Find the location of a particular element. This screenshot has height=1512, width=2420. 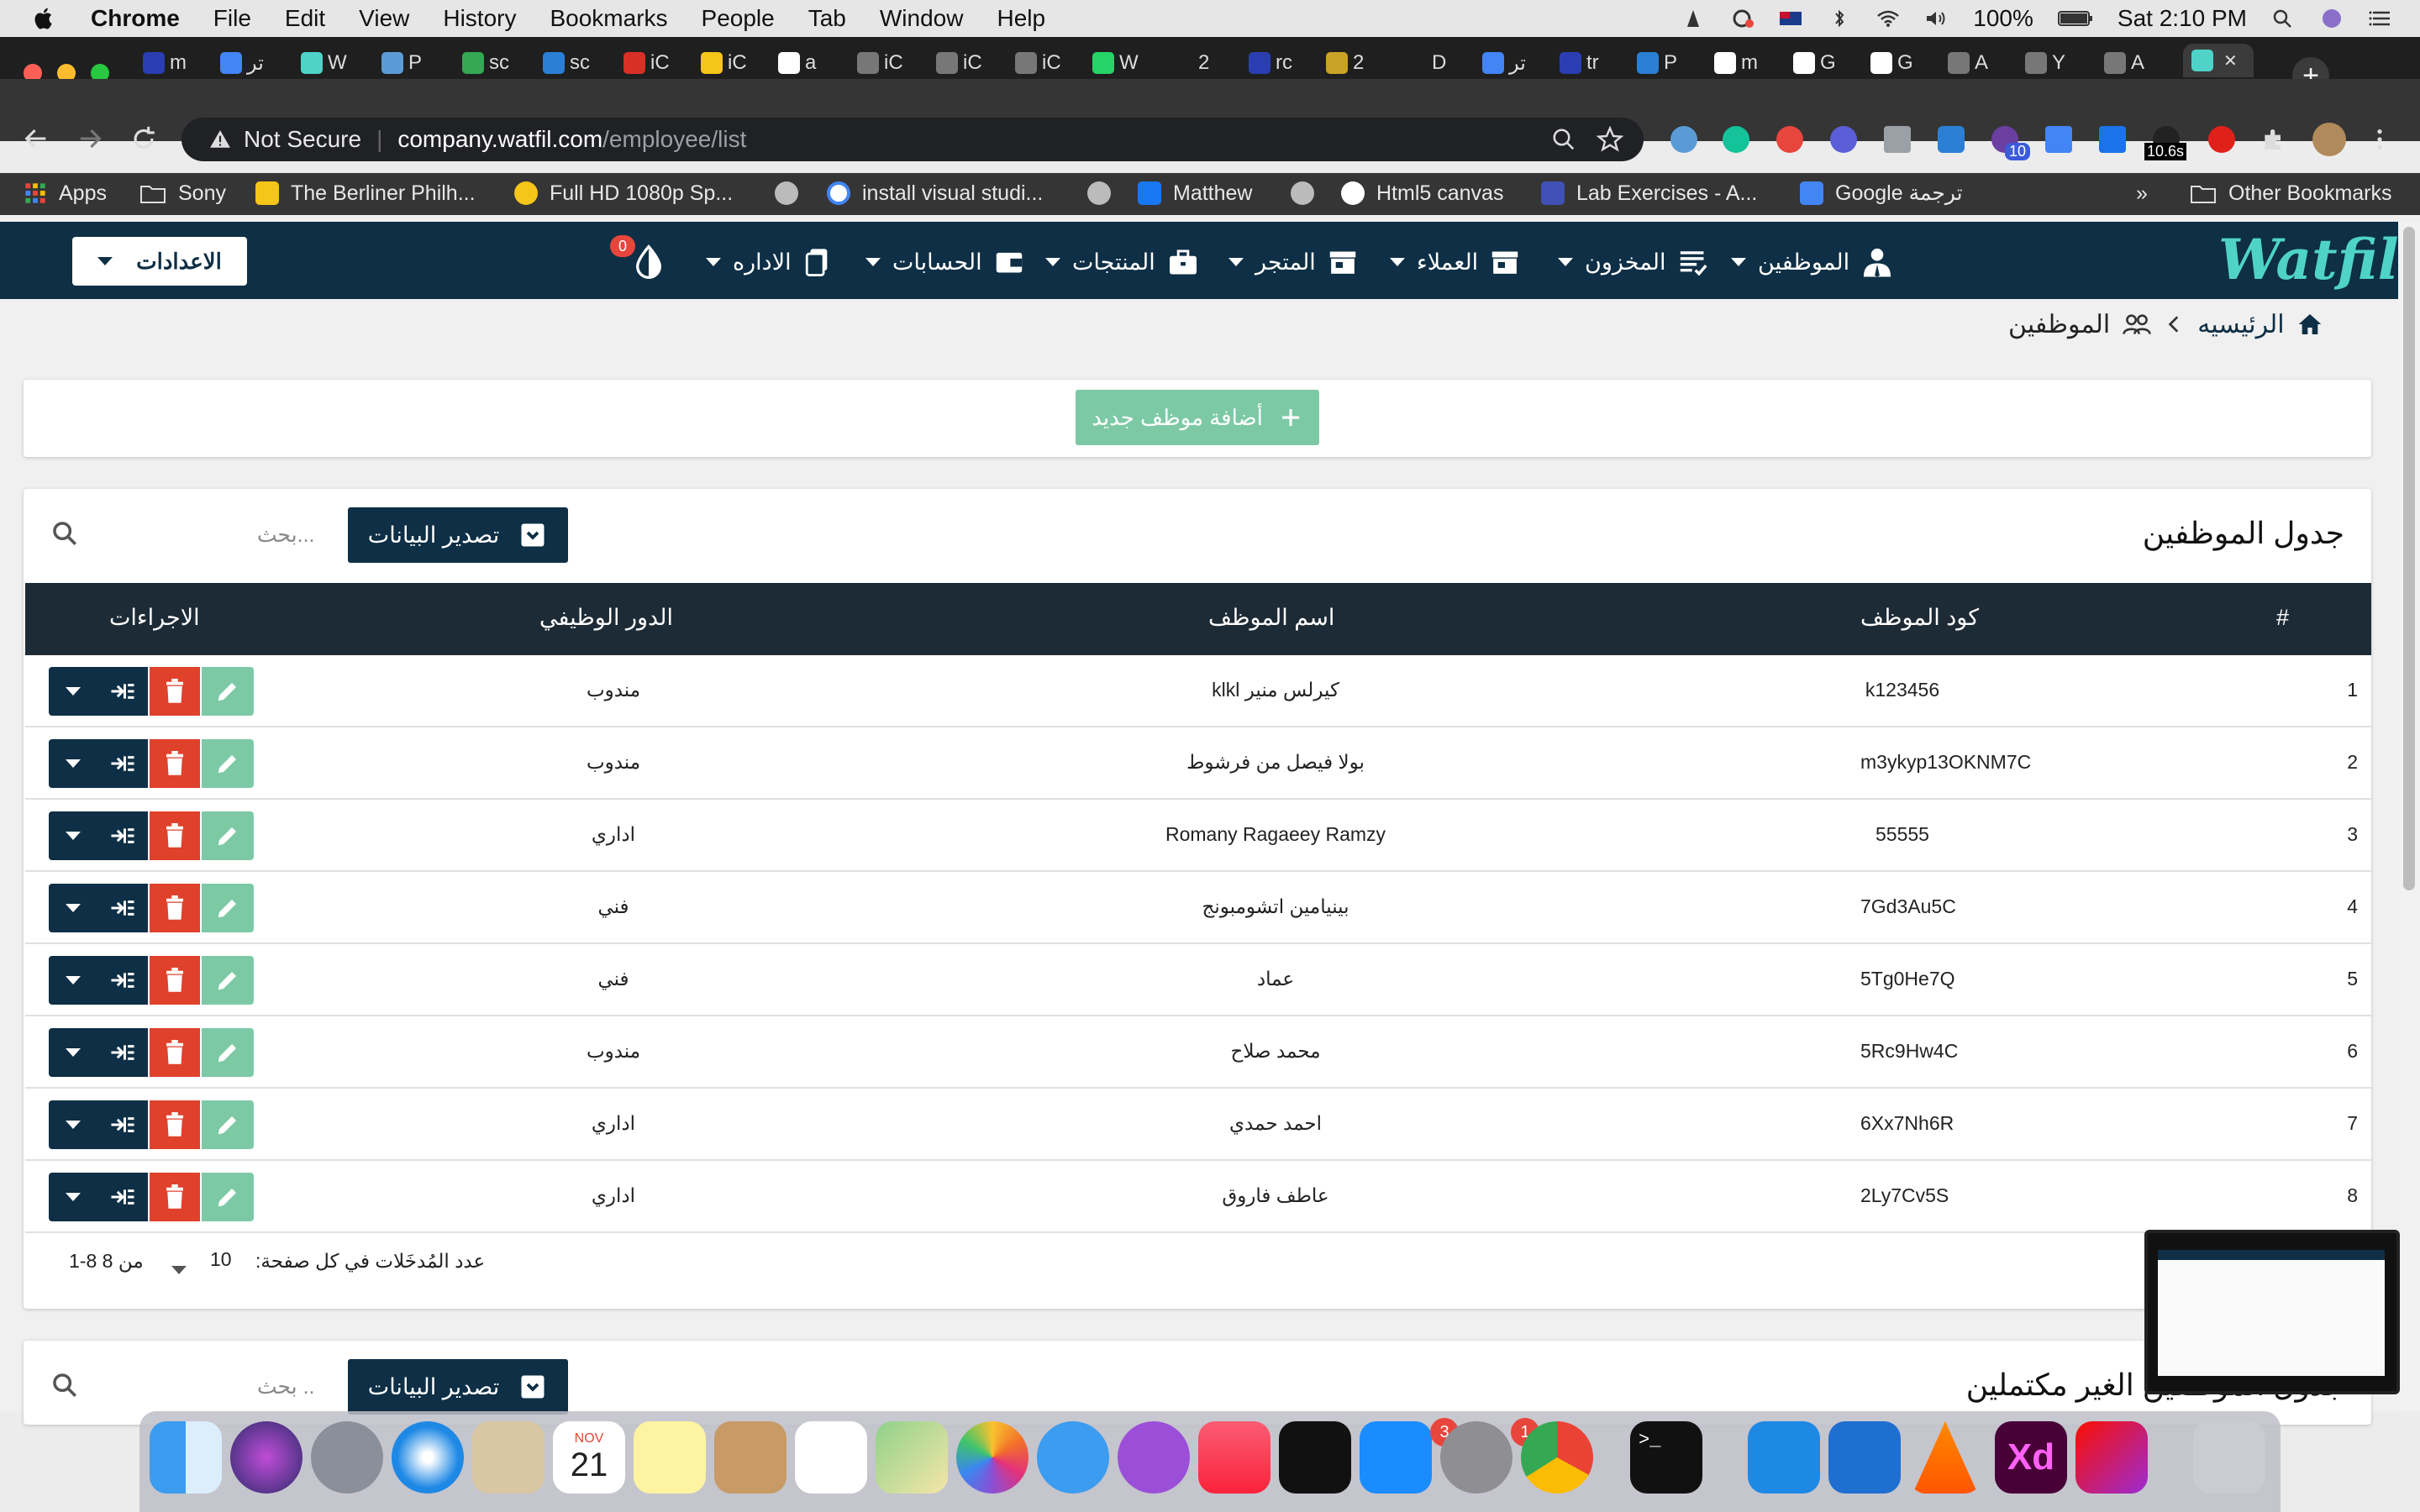

nav-customers: العملاء is located at coordinates (1455, 262).